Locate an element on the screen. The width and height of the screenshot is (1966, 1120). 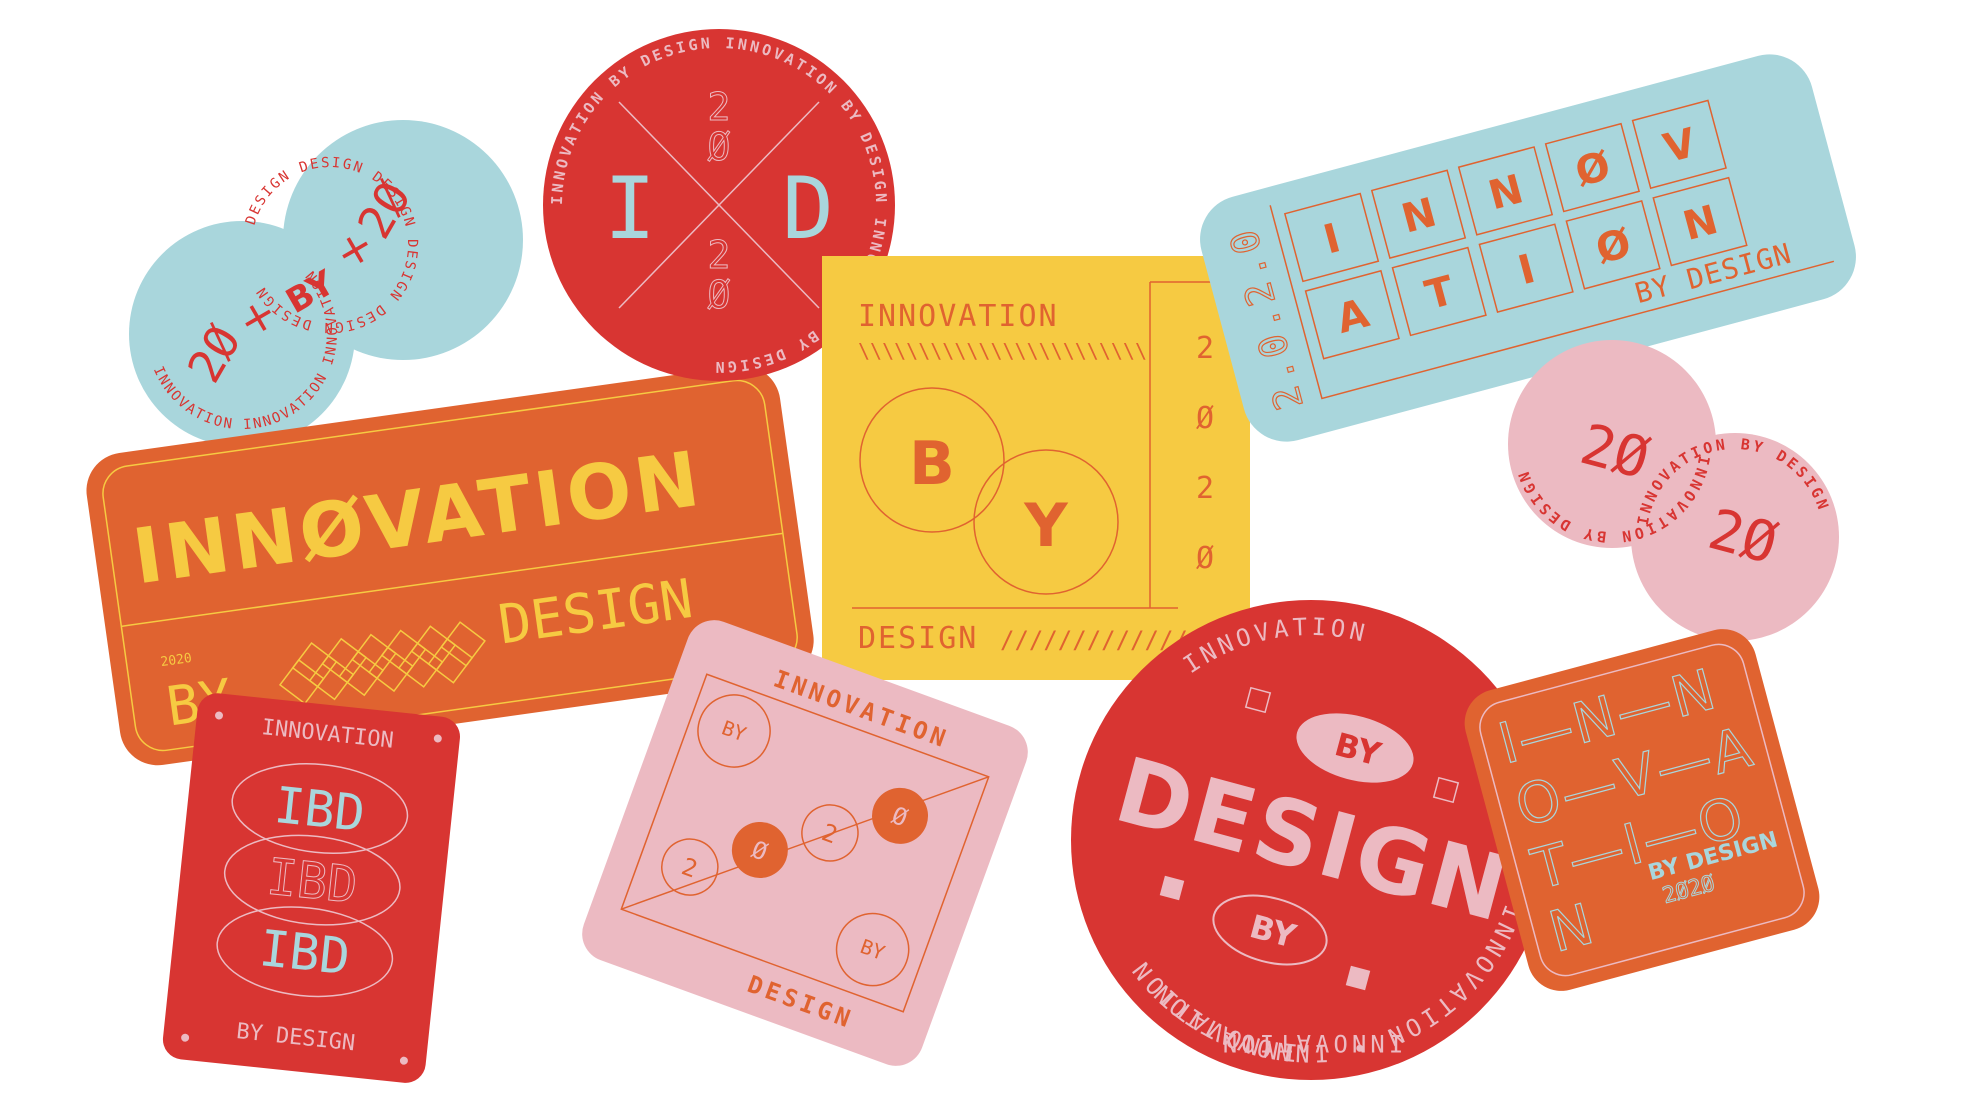
yellow-top-text: INNOVATION is located at coordinates (958, 316).